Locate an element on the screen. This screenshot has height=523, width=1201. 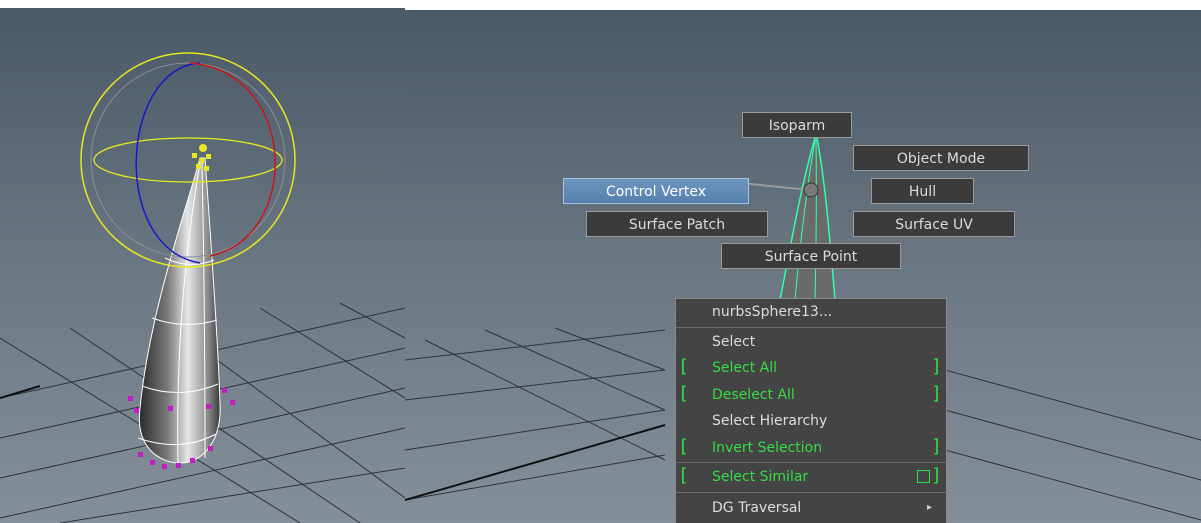
menu-item-invert-selection: [ Invert Selection ] is located at coordinates (811, 448).